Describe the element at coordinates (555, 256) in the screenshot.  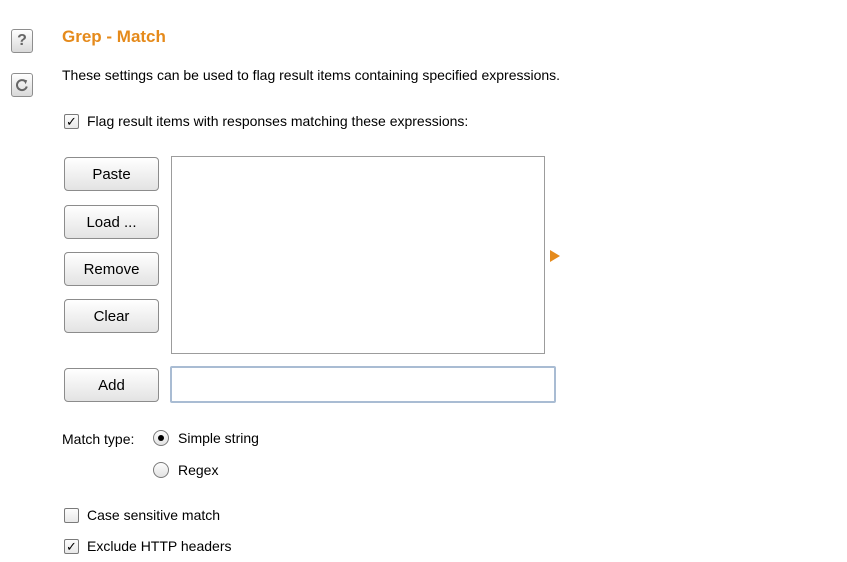
I see `expand-arrow-icon` at that location.